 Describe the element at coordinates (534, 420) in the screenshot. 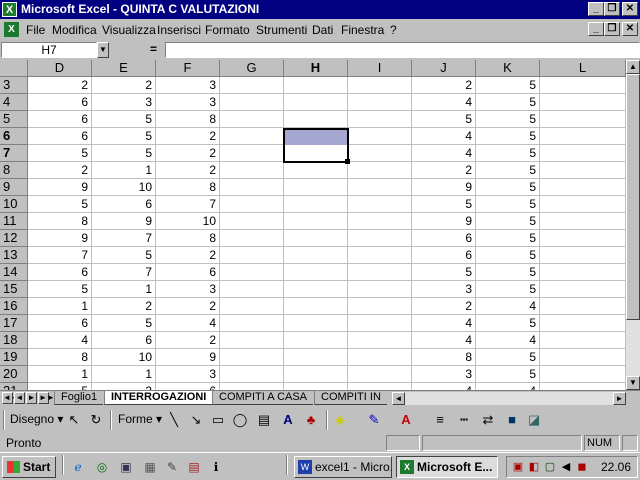

I see `3d-icon: ◪` at that location.